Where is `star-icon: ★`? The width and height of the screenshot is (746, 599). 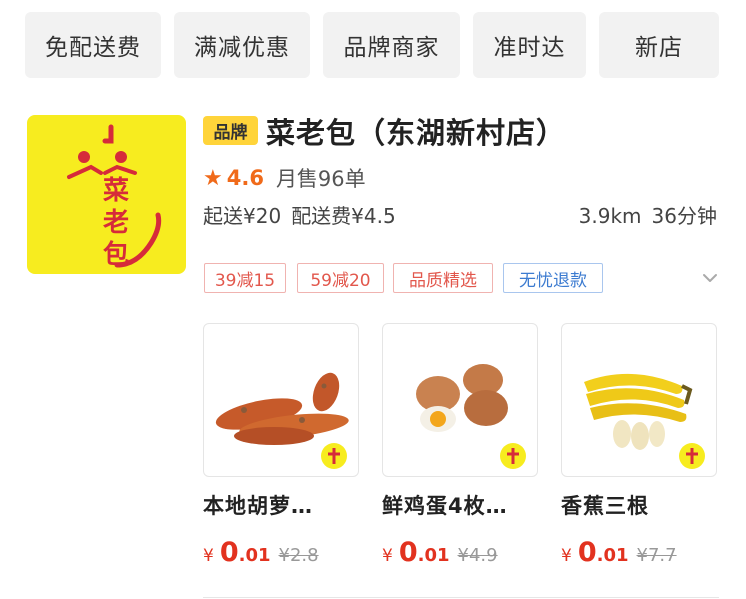
star-icon: ★ is located at coordinates (213, 178).